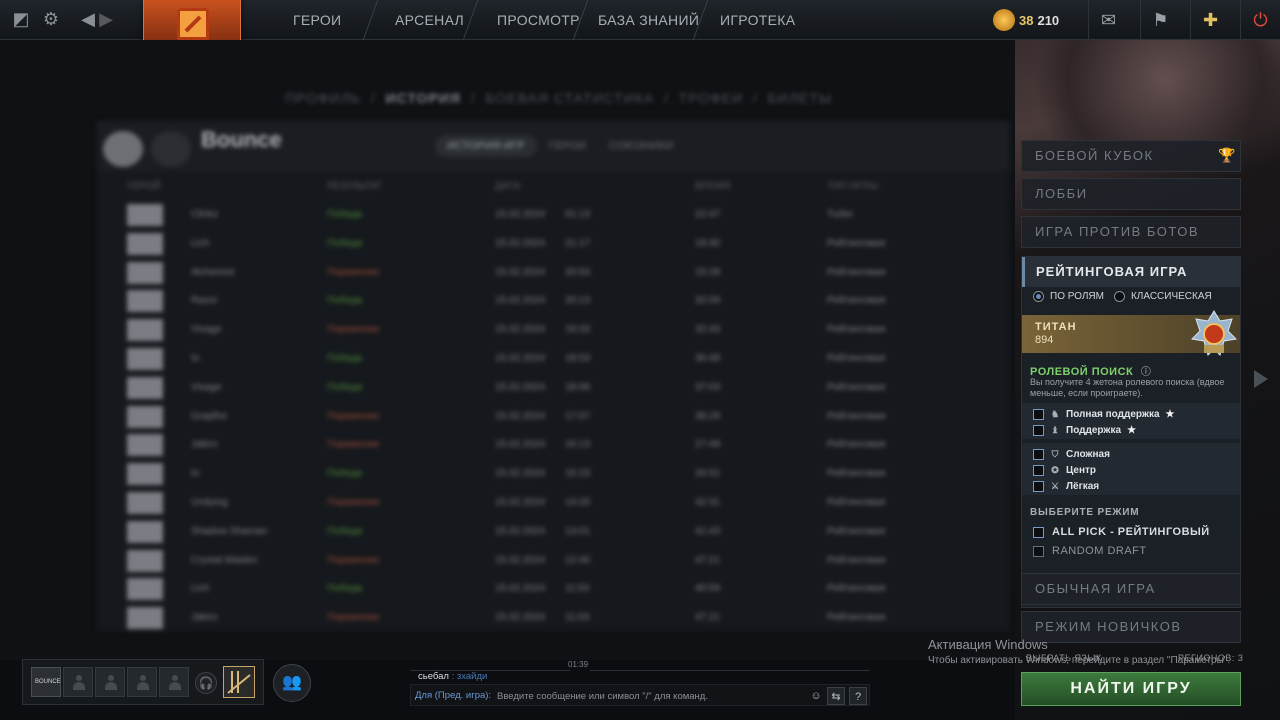 The image size is (1280, 720). I want to click on chat-channel-label: Для (Пред. игра):, so click(453, 695).